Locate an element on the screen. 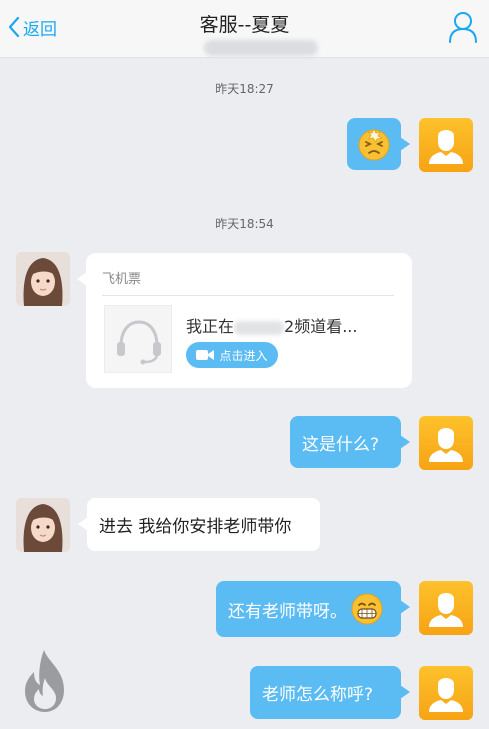 This screenshot has width=489, height=729. message-bubble-self: 老师怎么称呼? is located at coordinates (330, 692).